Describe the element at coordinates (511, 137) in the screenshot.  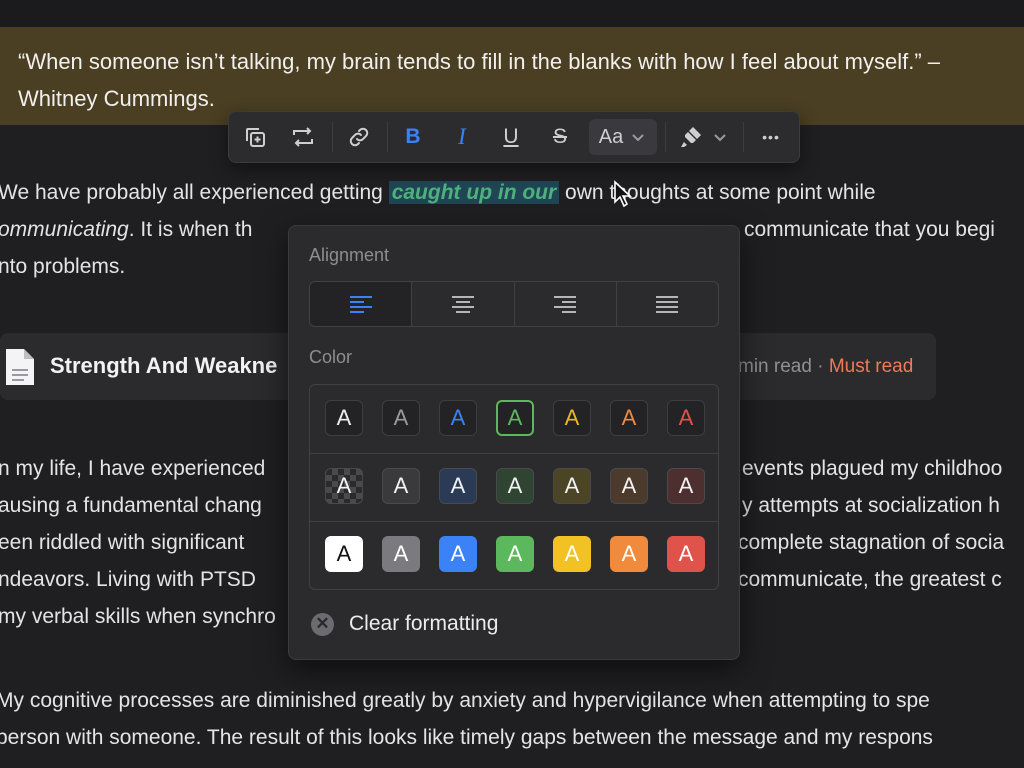
I see `underline-button: U` at that location.